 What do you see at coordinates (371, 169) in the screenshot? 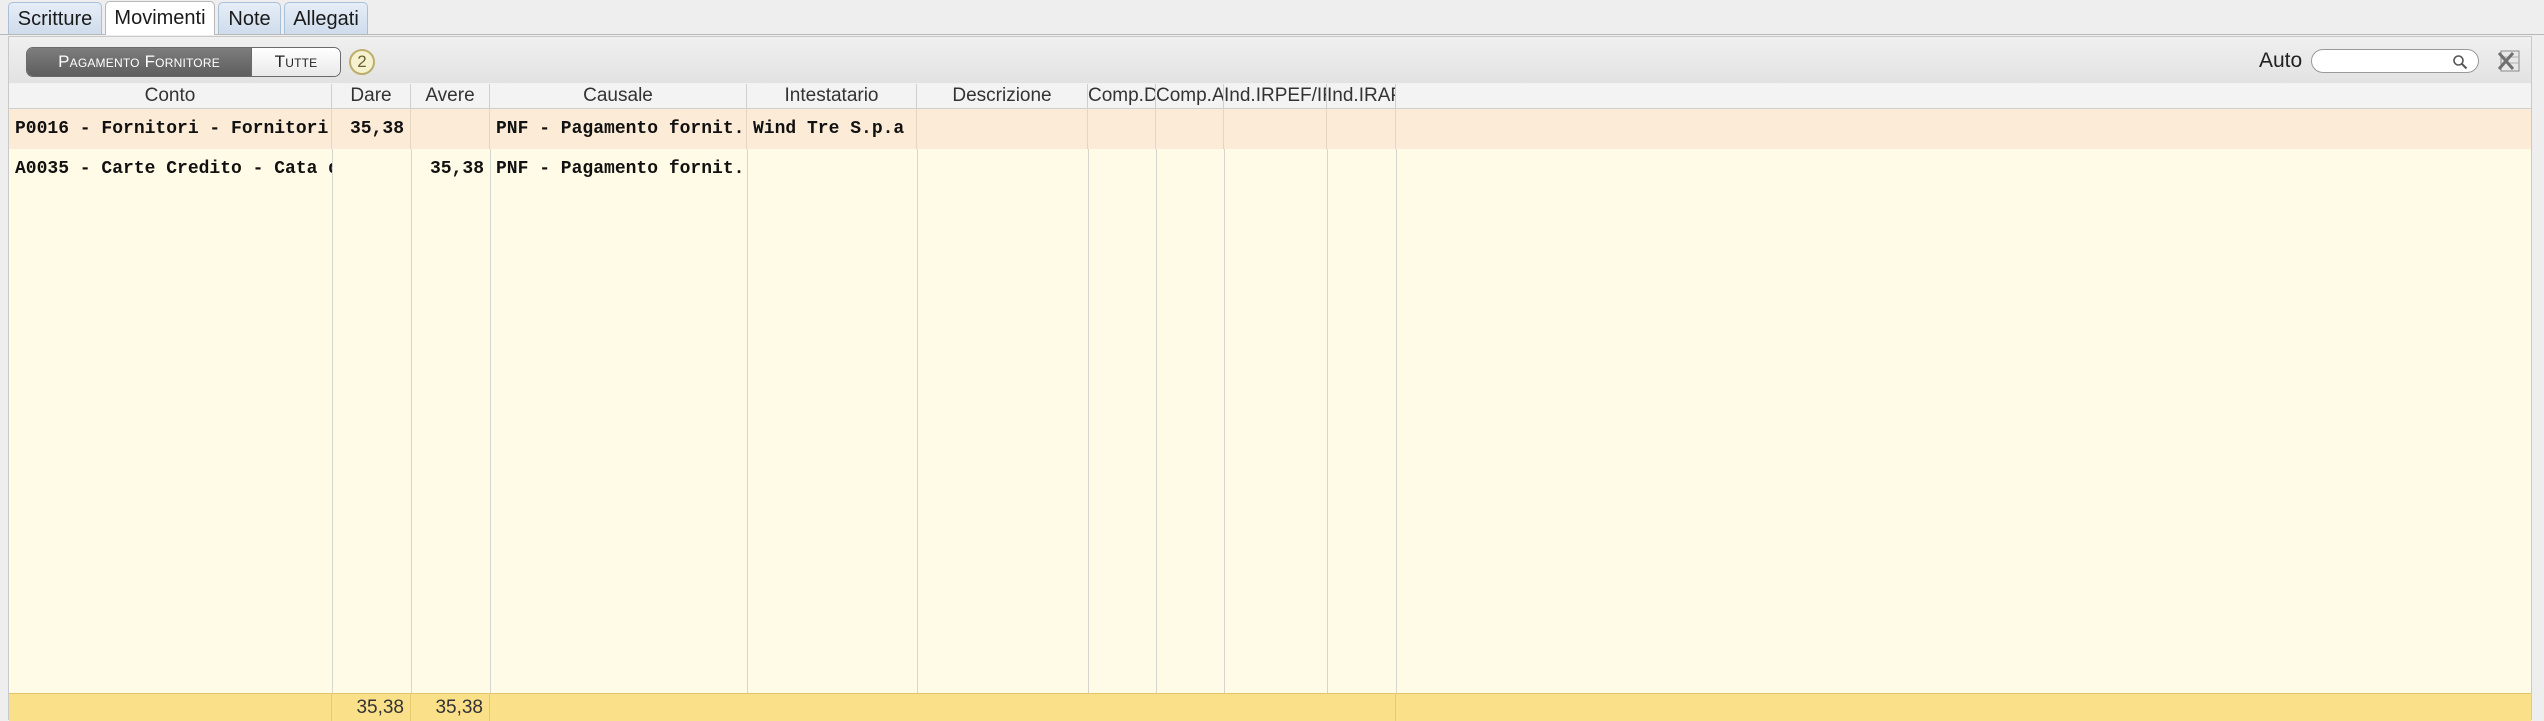
I see `cell-dare` at bounding box center [371, 169].